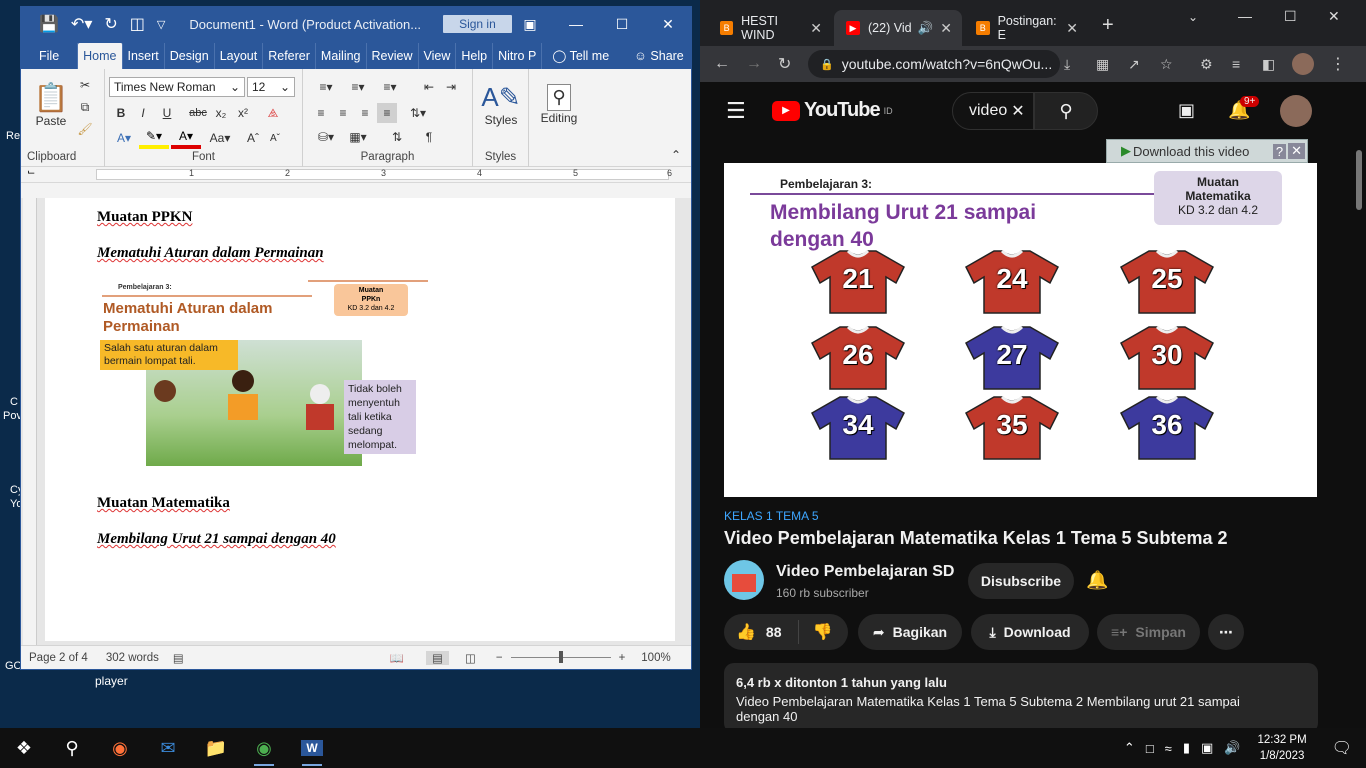 The image size is (1366, 768). I want to click on tab-design: Design, so click(190, 56).